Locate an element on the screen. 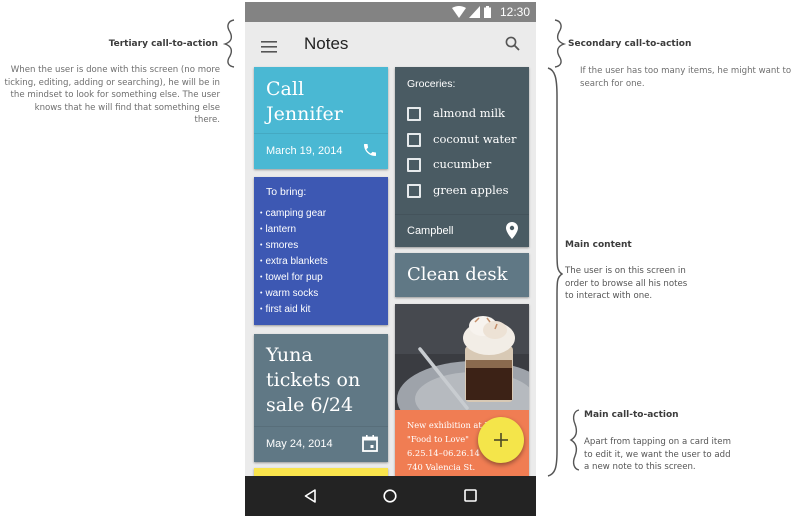 The width and height of the screenshot is (800, 521). checklist-label: almond milk is located at coordinates (469, 113).